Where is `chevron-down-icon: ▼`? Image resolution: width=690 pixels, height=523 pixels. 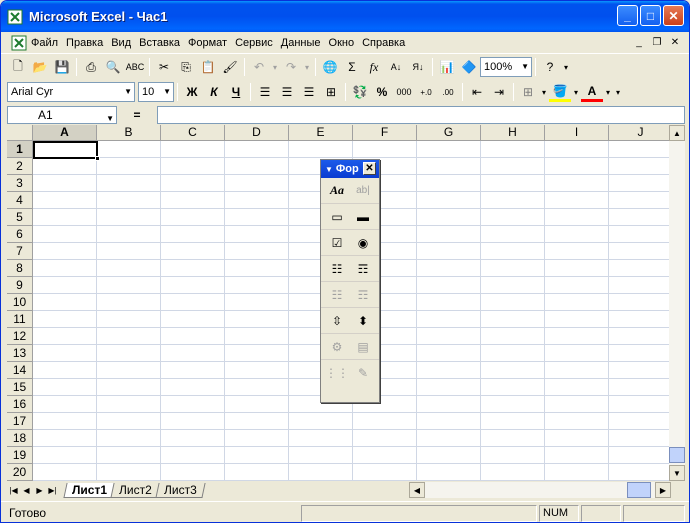 chevron-down-icon: ▼ is located at coordinates (329, 169).